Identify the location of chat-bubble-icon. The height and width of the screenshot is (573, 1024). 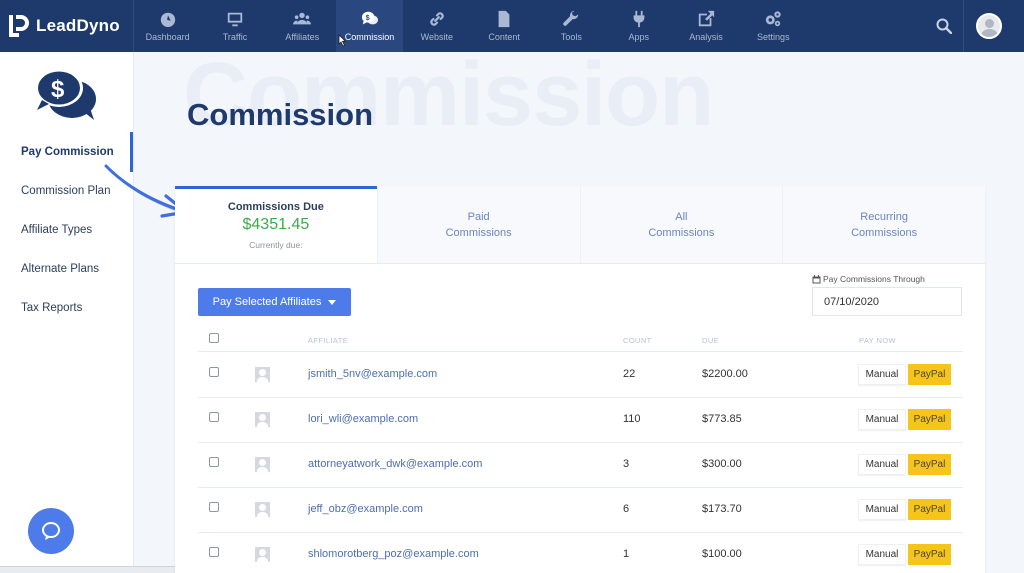
(51, 531).